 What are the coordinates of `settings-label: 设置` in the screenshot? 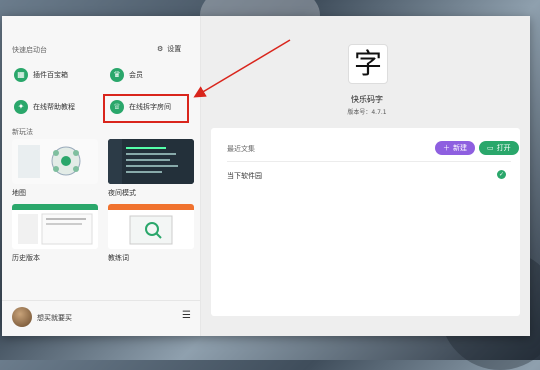 It's located at (174, 49).